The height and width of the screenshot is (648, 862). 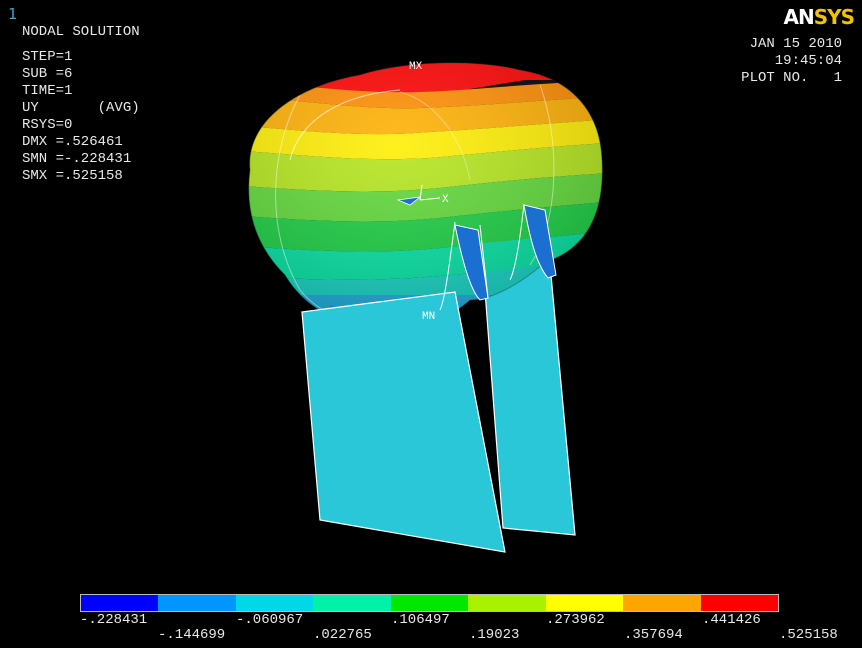 I want to click on plot-info: JAN 15 2010 19:45:04 PLOT NO. 1, so click(x=791, y=61).